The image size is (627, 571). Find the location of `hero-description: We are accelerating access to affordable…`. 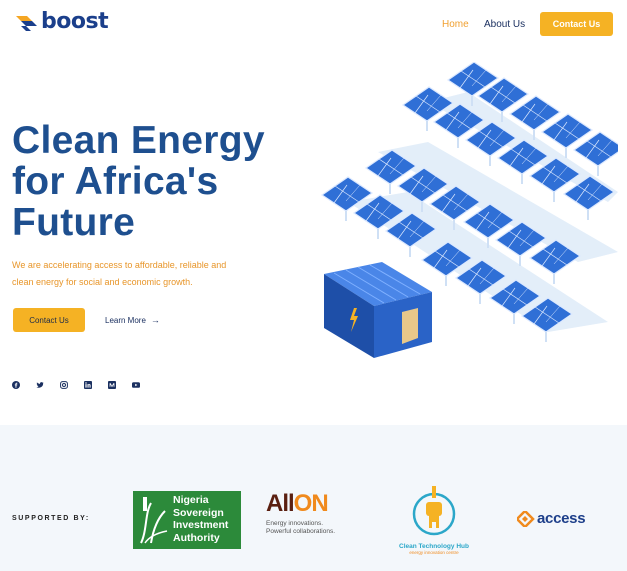

hero-description: We are accelerating access to affordable… is located at coordinates (132, 274).